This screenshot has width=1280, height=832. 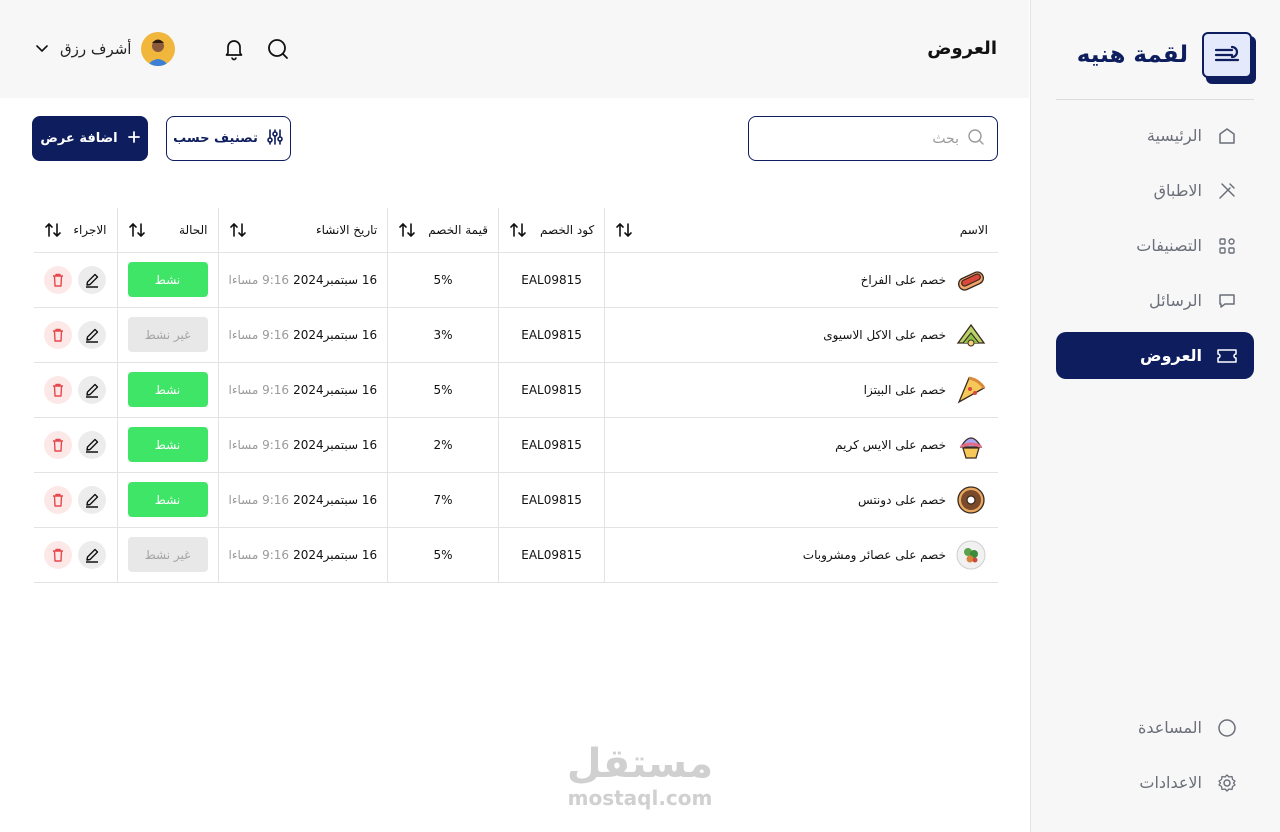 I want to click on sidebar-item-label: الرئيسية, so click(x=1174, y=135).